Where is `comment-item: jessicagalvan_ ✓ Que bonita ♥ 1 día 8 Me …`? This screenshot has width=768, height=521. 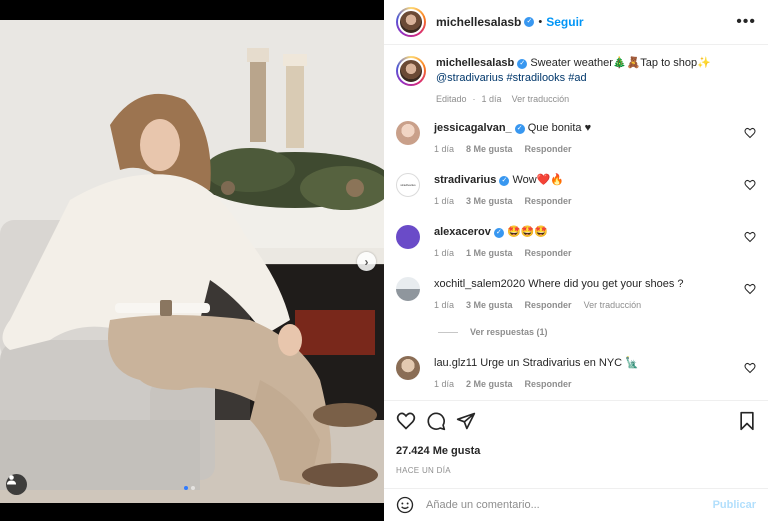 comment-item: jessicagalvan_ ✓ Que bonita ♥ 1 día 8 Me … is located at coordinates (578, 137).